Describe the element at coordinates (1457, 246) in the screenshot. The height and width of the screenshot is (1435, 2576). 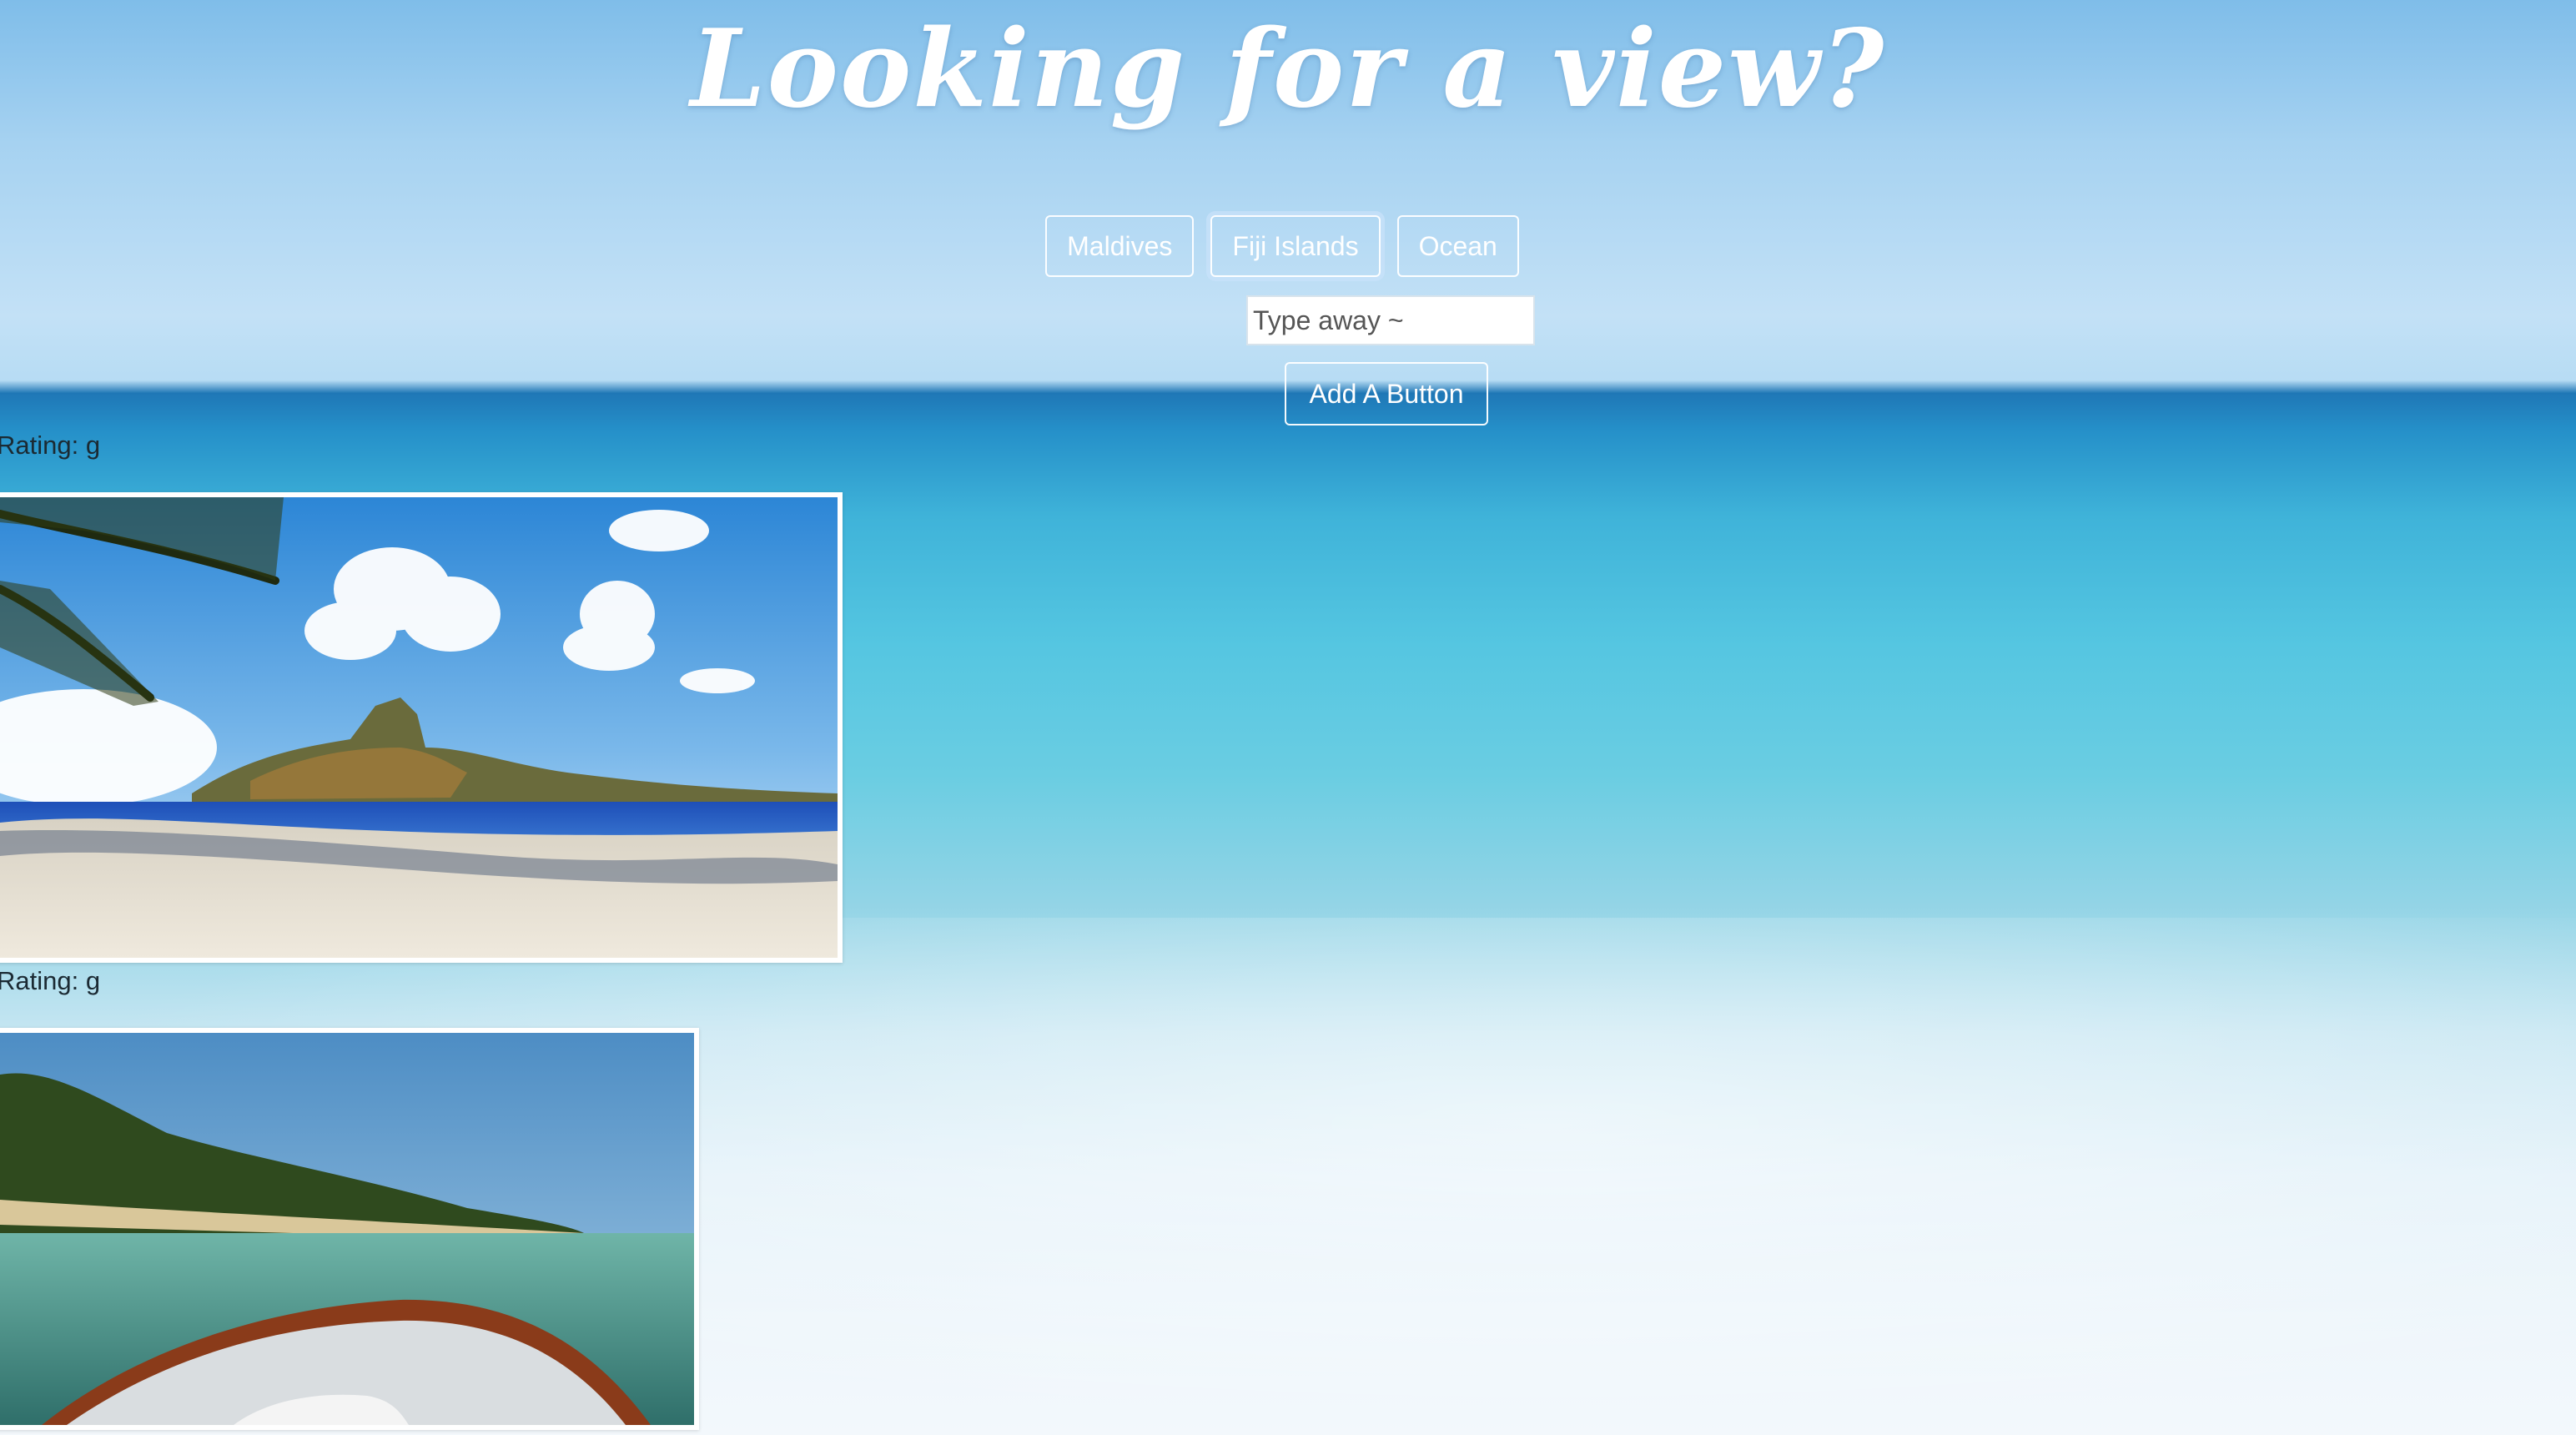
I see `topic-button-ocean: Ocean` at that location.